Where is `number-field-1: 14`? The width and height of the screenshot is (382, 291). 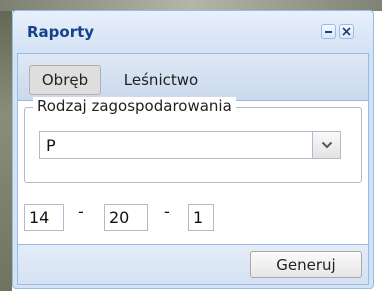 number-field-1: 14 is located at coordinates (44, 217).